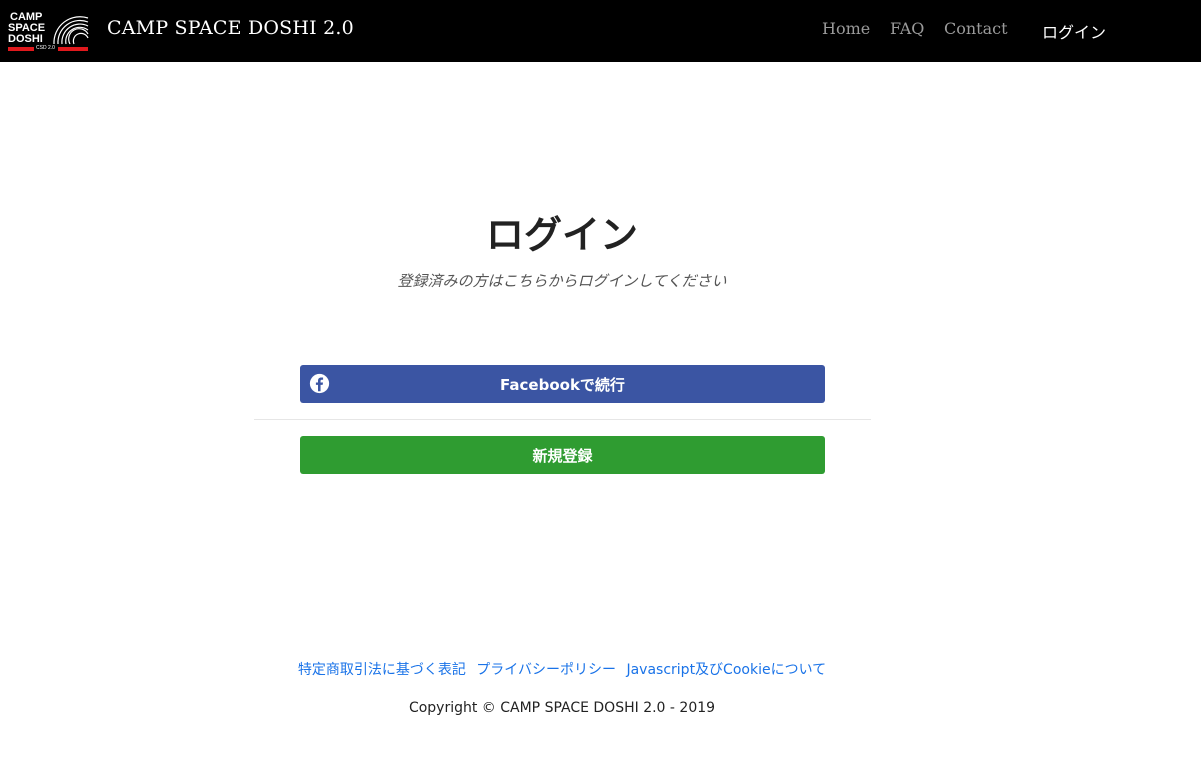  Describe the element at coordinates (1074, 31) in the screenshot. I see `nav-login-link: ログイン` at that location.